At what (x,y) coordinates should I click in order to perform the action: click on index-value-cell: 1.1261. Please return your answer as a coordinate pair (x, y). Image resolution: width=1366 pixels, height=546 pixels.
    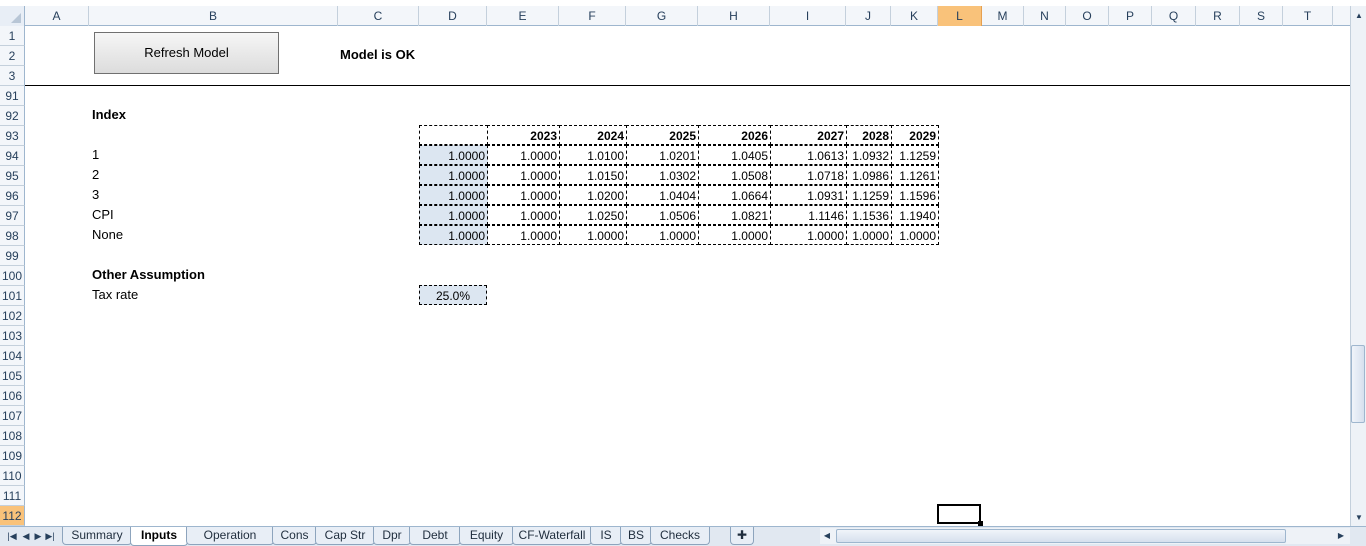
    Looking at the image, I should click on (915, 175).